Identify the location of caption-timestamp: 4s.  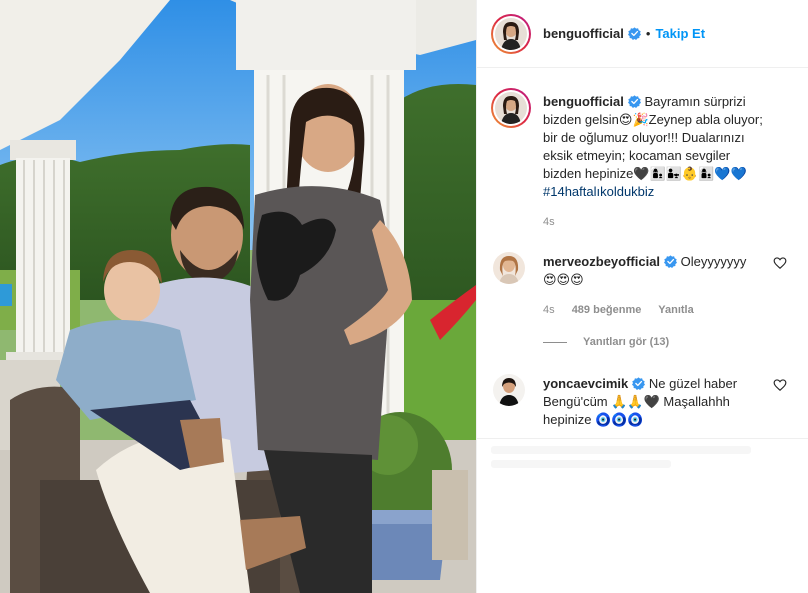
(663, 222).